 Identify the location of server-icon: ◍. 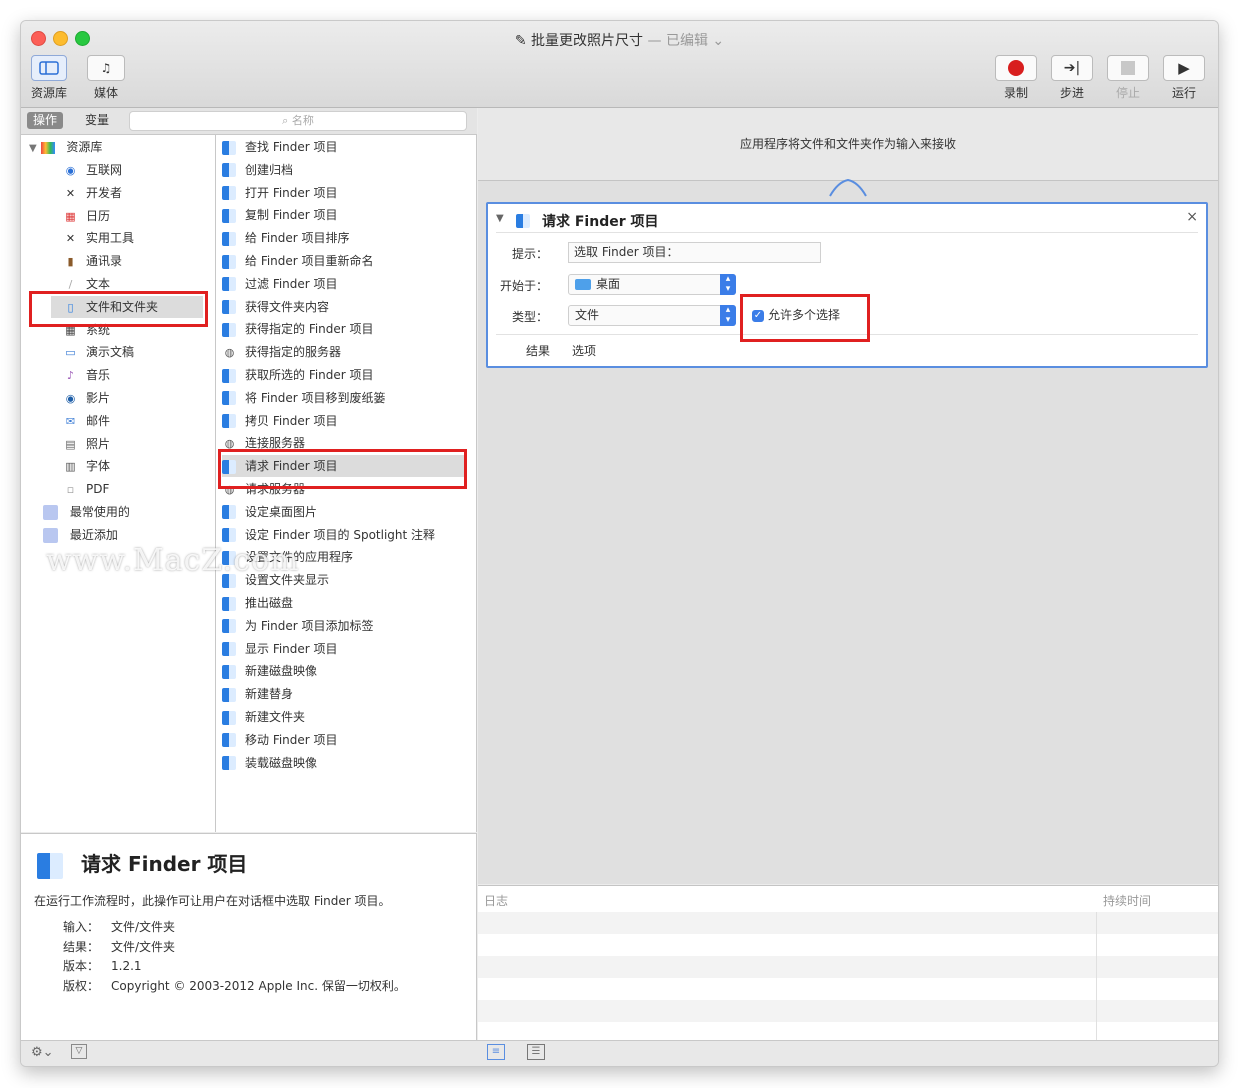
(229, 444).